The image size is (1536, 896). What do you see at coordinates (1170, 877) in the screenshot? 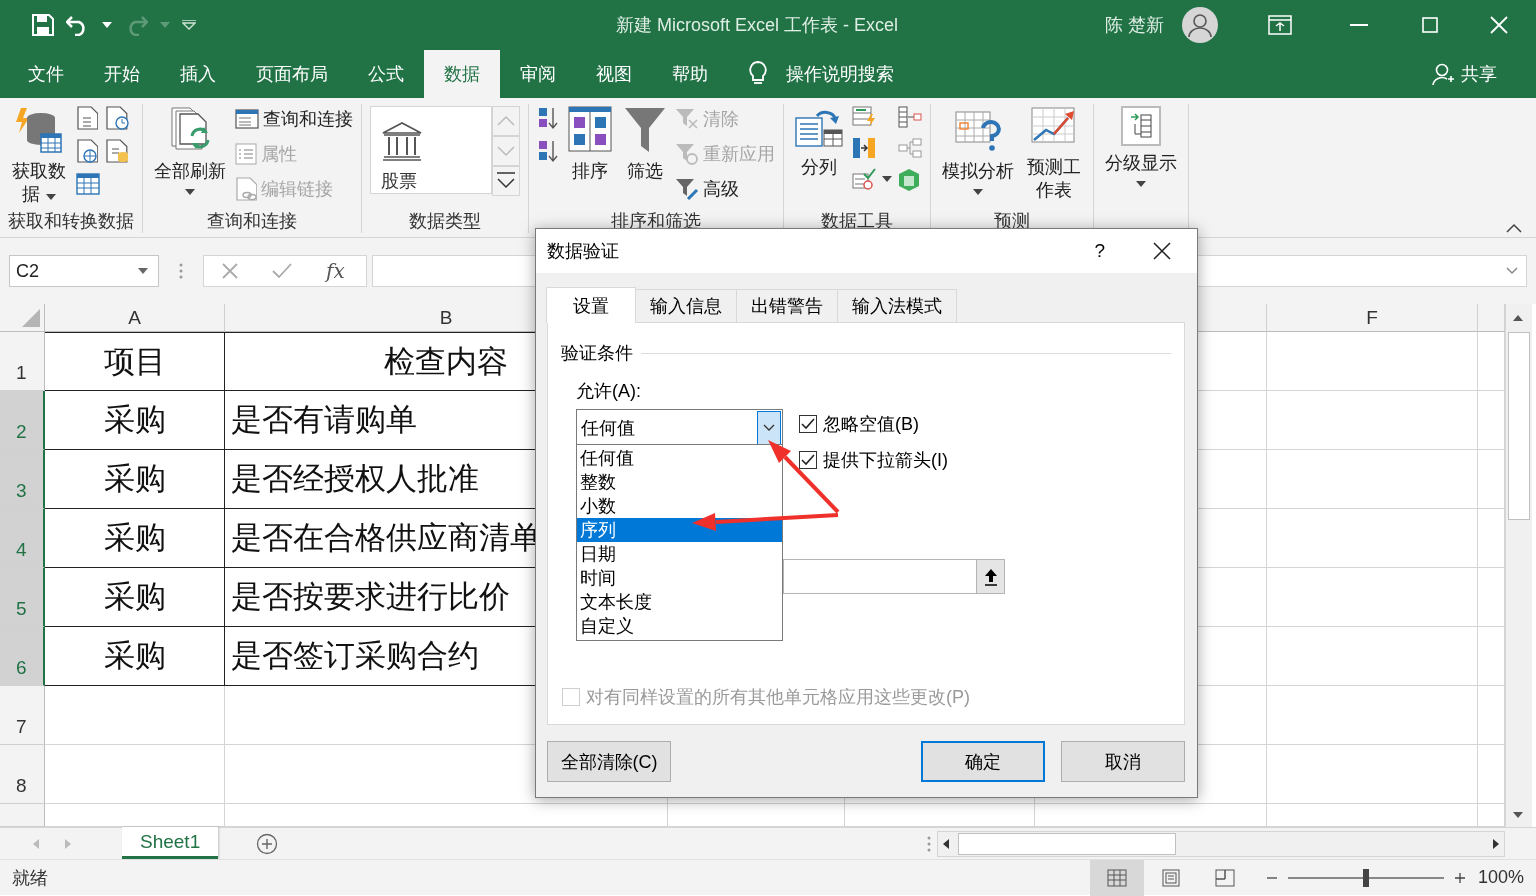
I see `page-layout-icon` at bounding box center [1170, 877].